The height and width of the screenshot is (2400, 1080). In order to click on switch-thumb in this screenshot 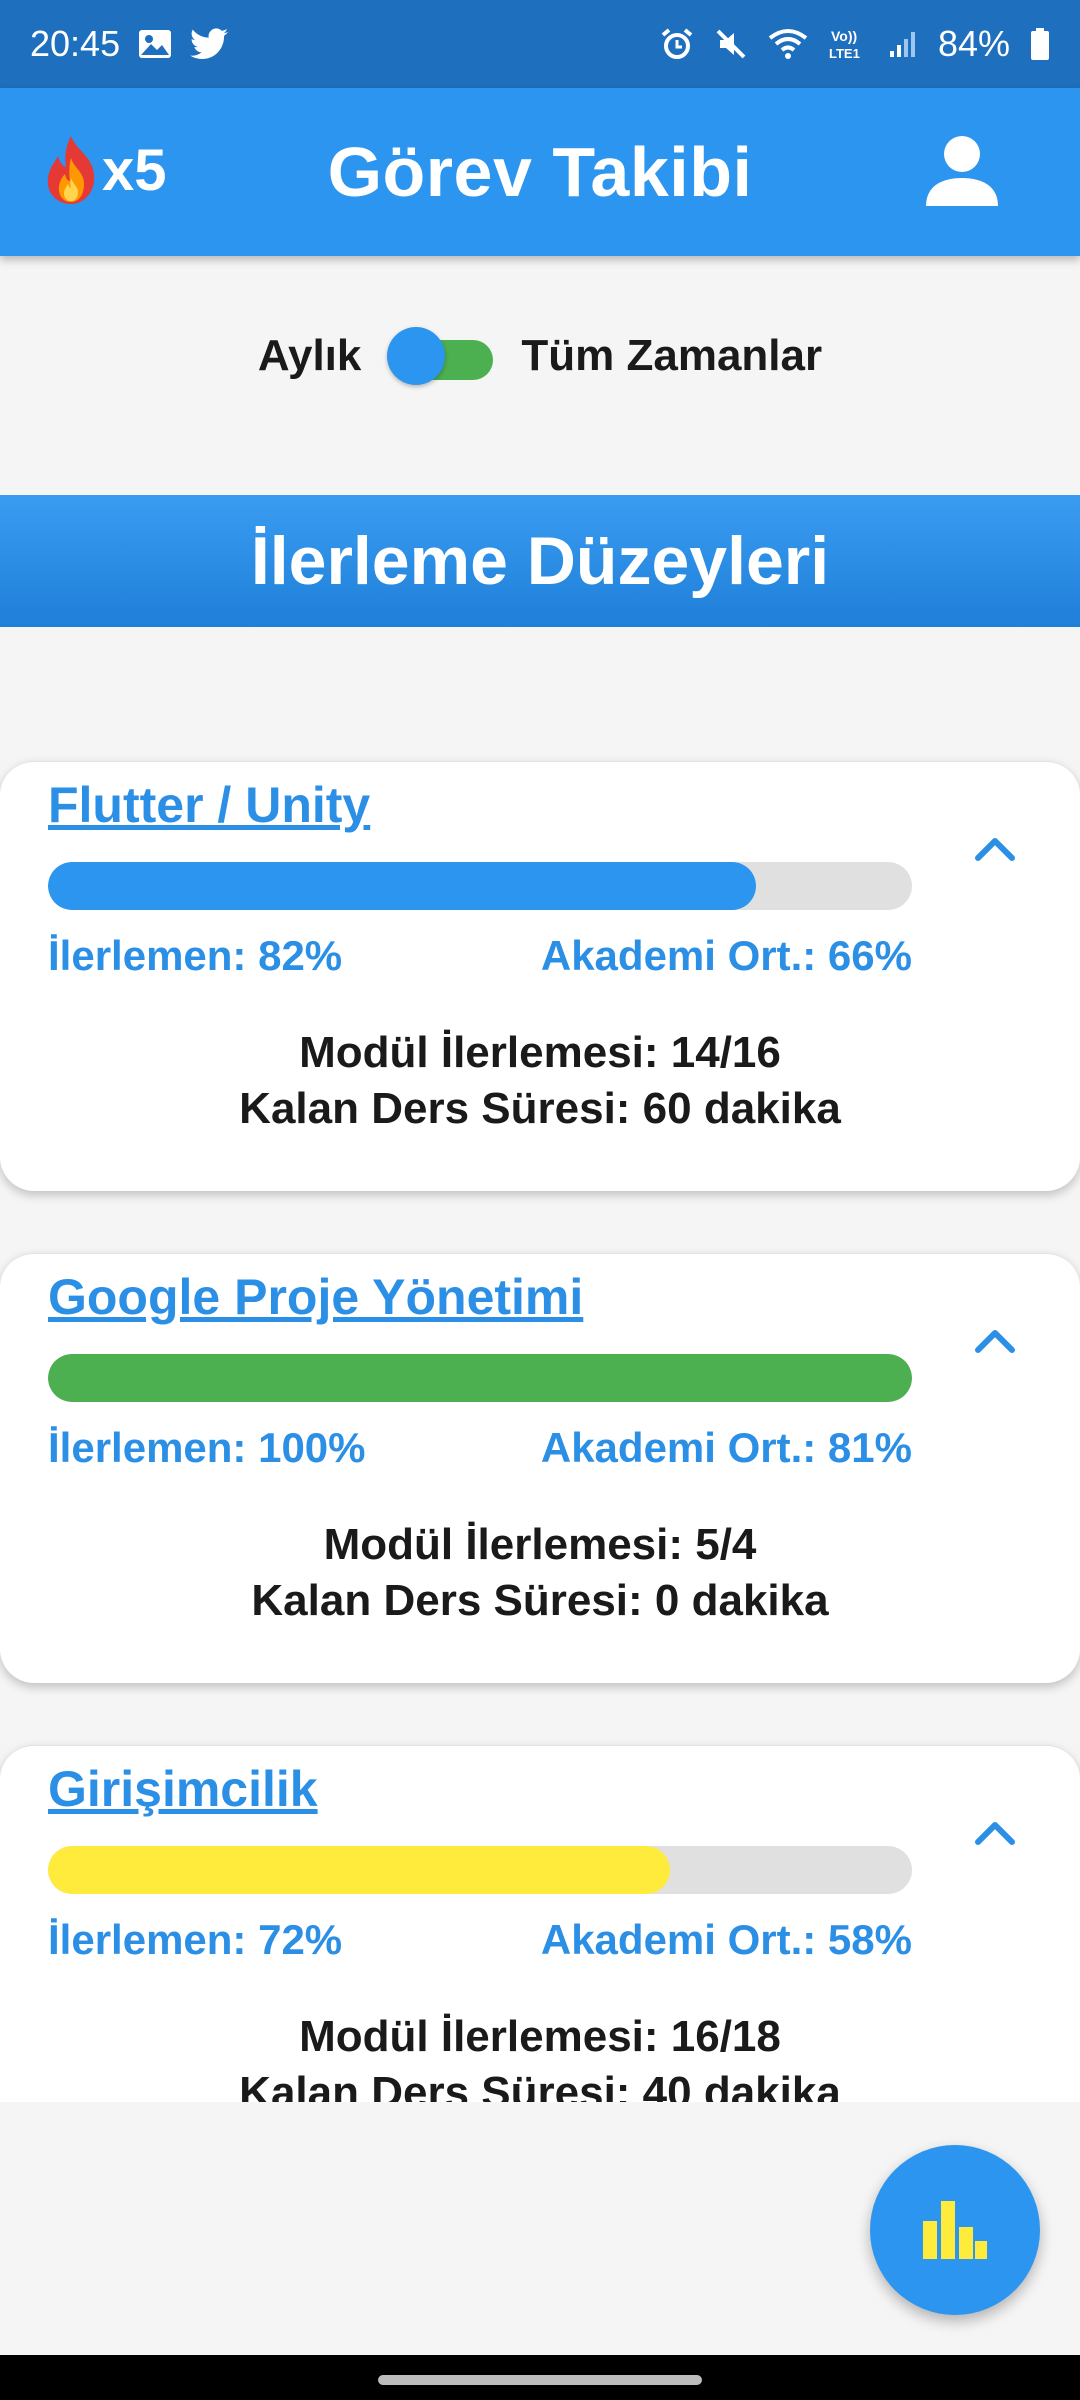, I will do `click(416, 356)`.